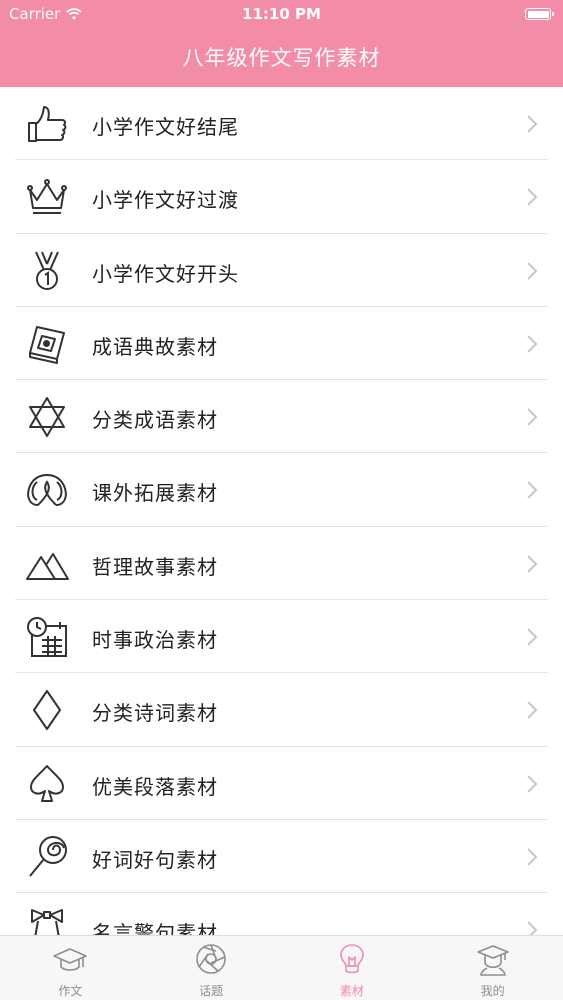  What do you see at coordinates (47, 921) in the screenshot?
I see `bow-icon` at bounding box center [47, 921].